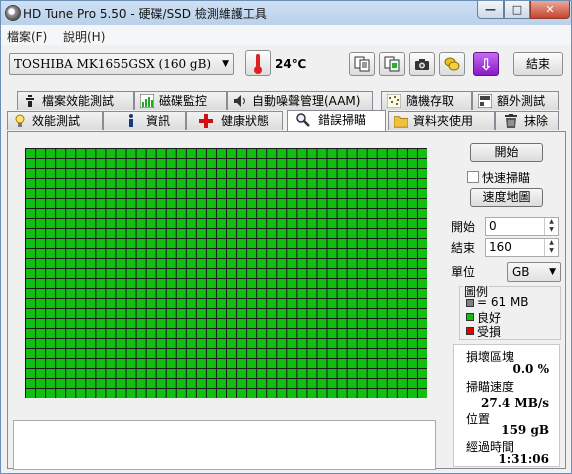  Describe the element at coordinates (506, 197) in the screenshot. I see `speed-map-button: 速度地圖` at that location.